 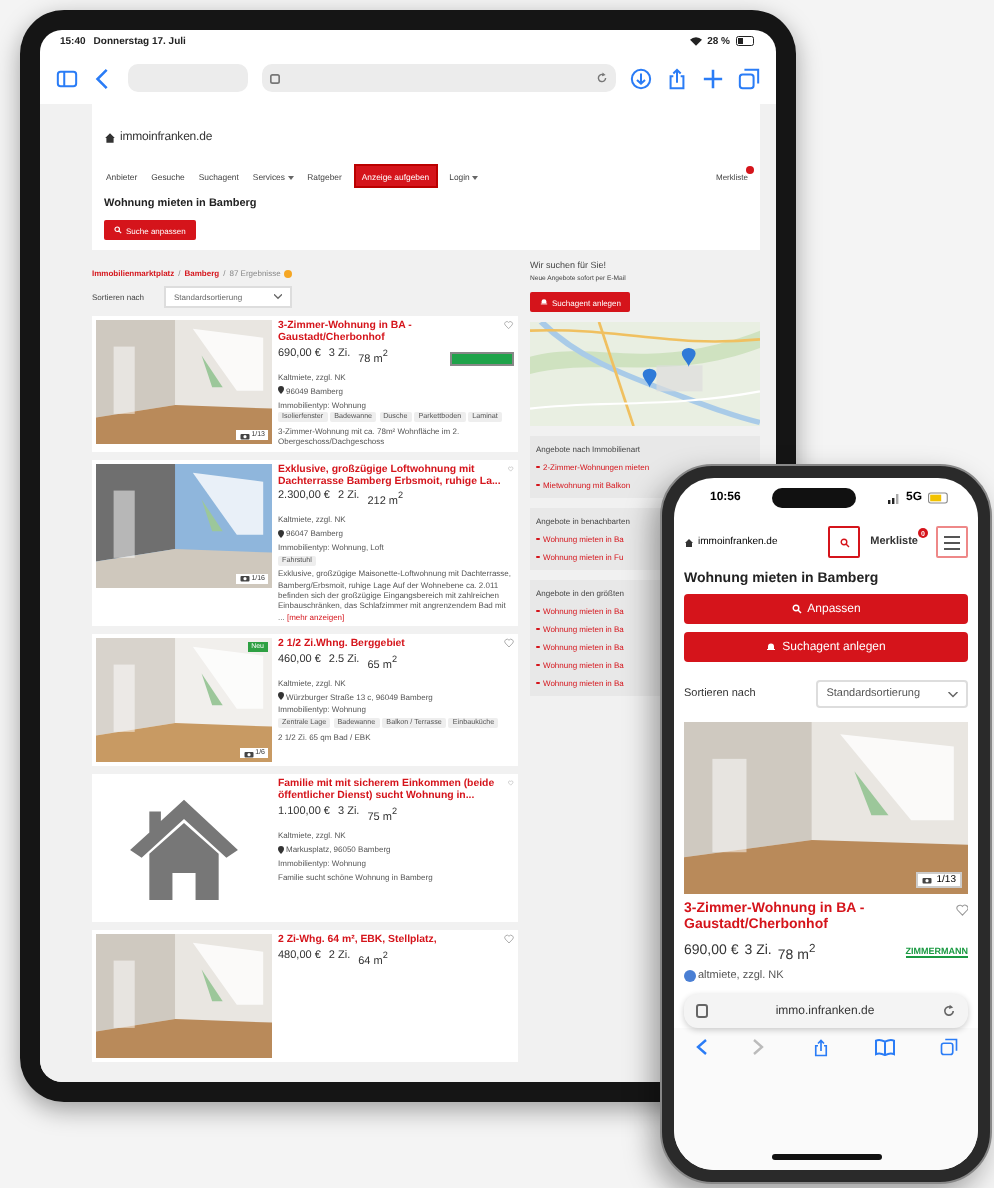 What do you see at coordinates (884, 1047) in the screenshot?
I see `bookmarks-icon` at bounding box center [884, 1047].